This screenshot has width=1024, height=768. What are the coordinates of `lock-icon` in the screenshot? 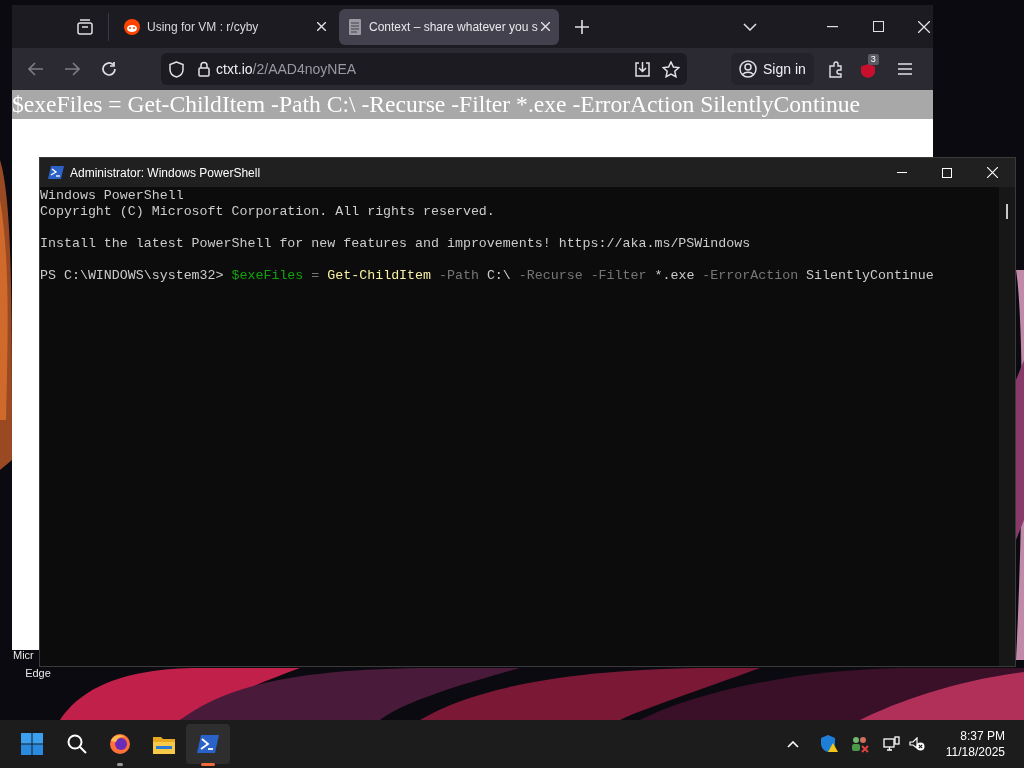 It's located at (204, 69).